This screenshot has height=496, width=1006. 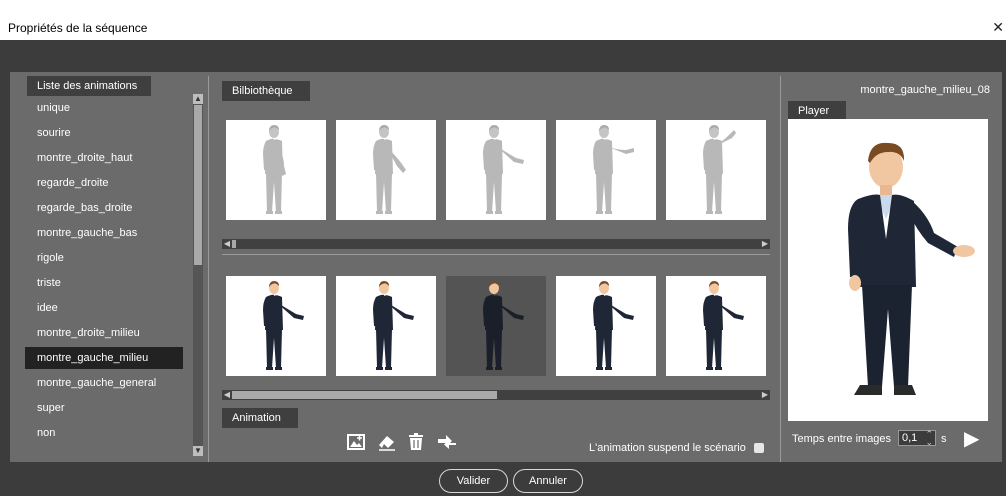 What do you see at coordinates (929, 438) in the screenshot?
I see `spin-arrows-icon: ⌃ ⌄` at bounding box center [929, 438].